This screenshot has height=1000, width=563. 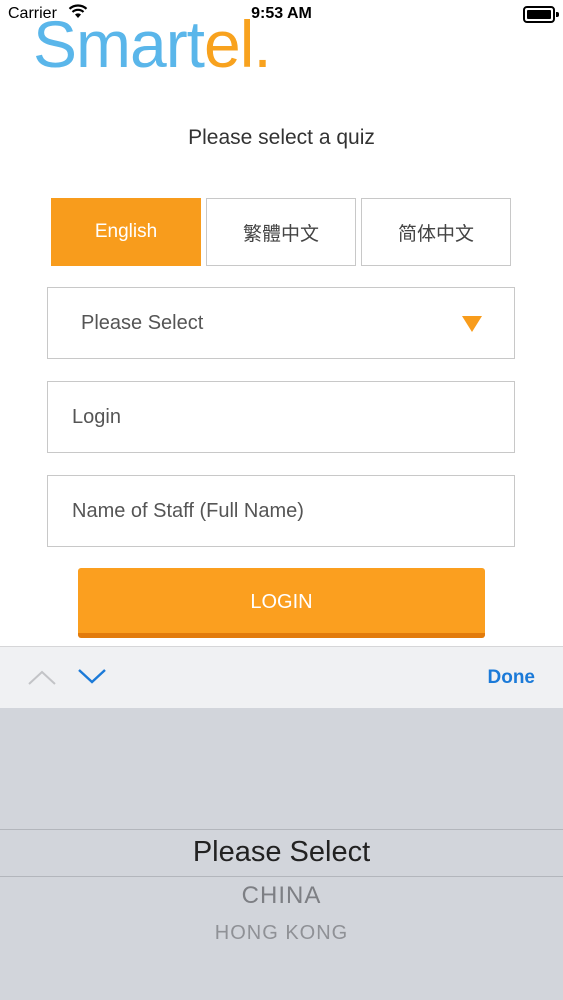 What do you see at coordinates (126, 232) in the screenshot?
I see `language-button-english: English` at bounding box center [126, 232].